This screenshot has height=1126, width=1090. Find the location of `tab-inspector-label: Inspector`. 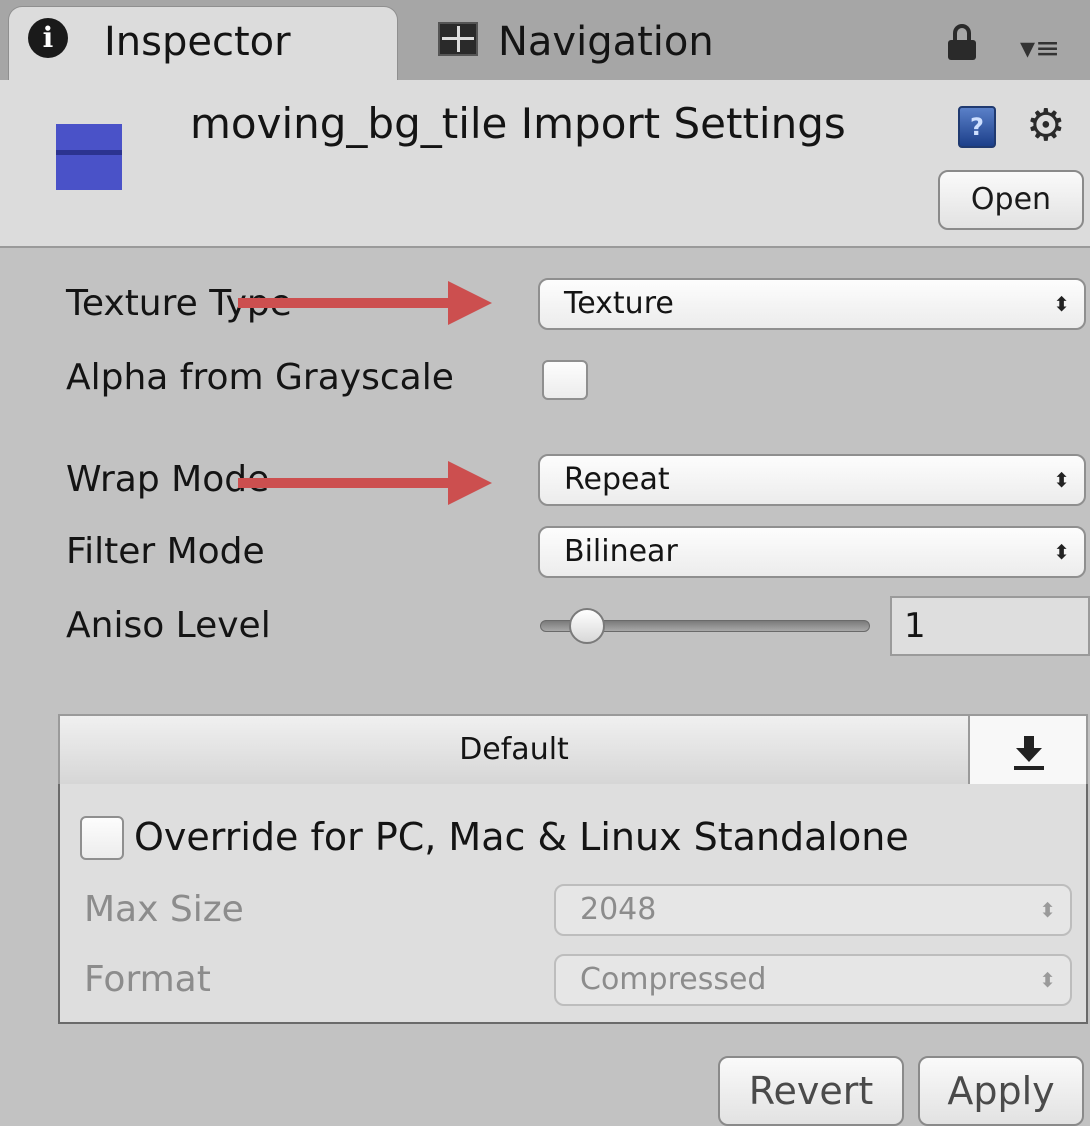

tab-inspector-label: Inspector is located at coordinates (197, 42).